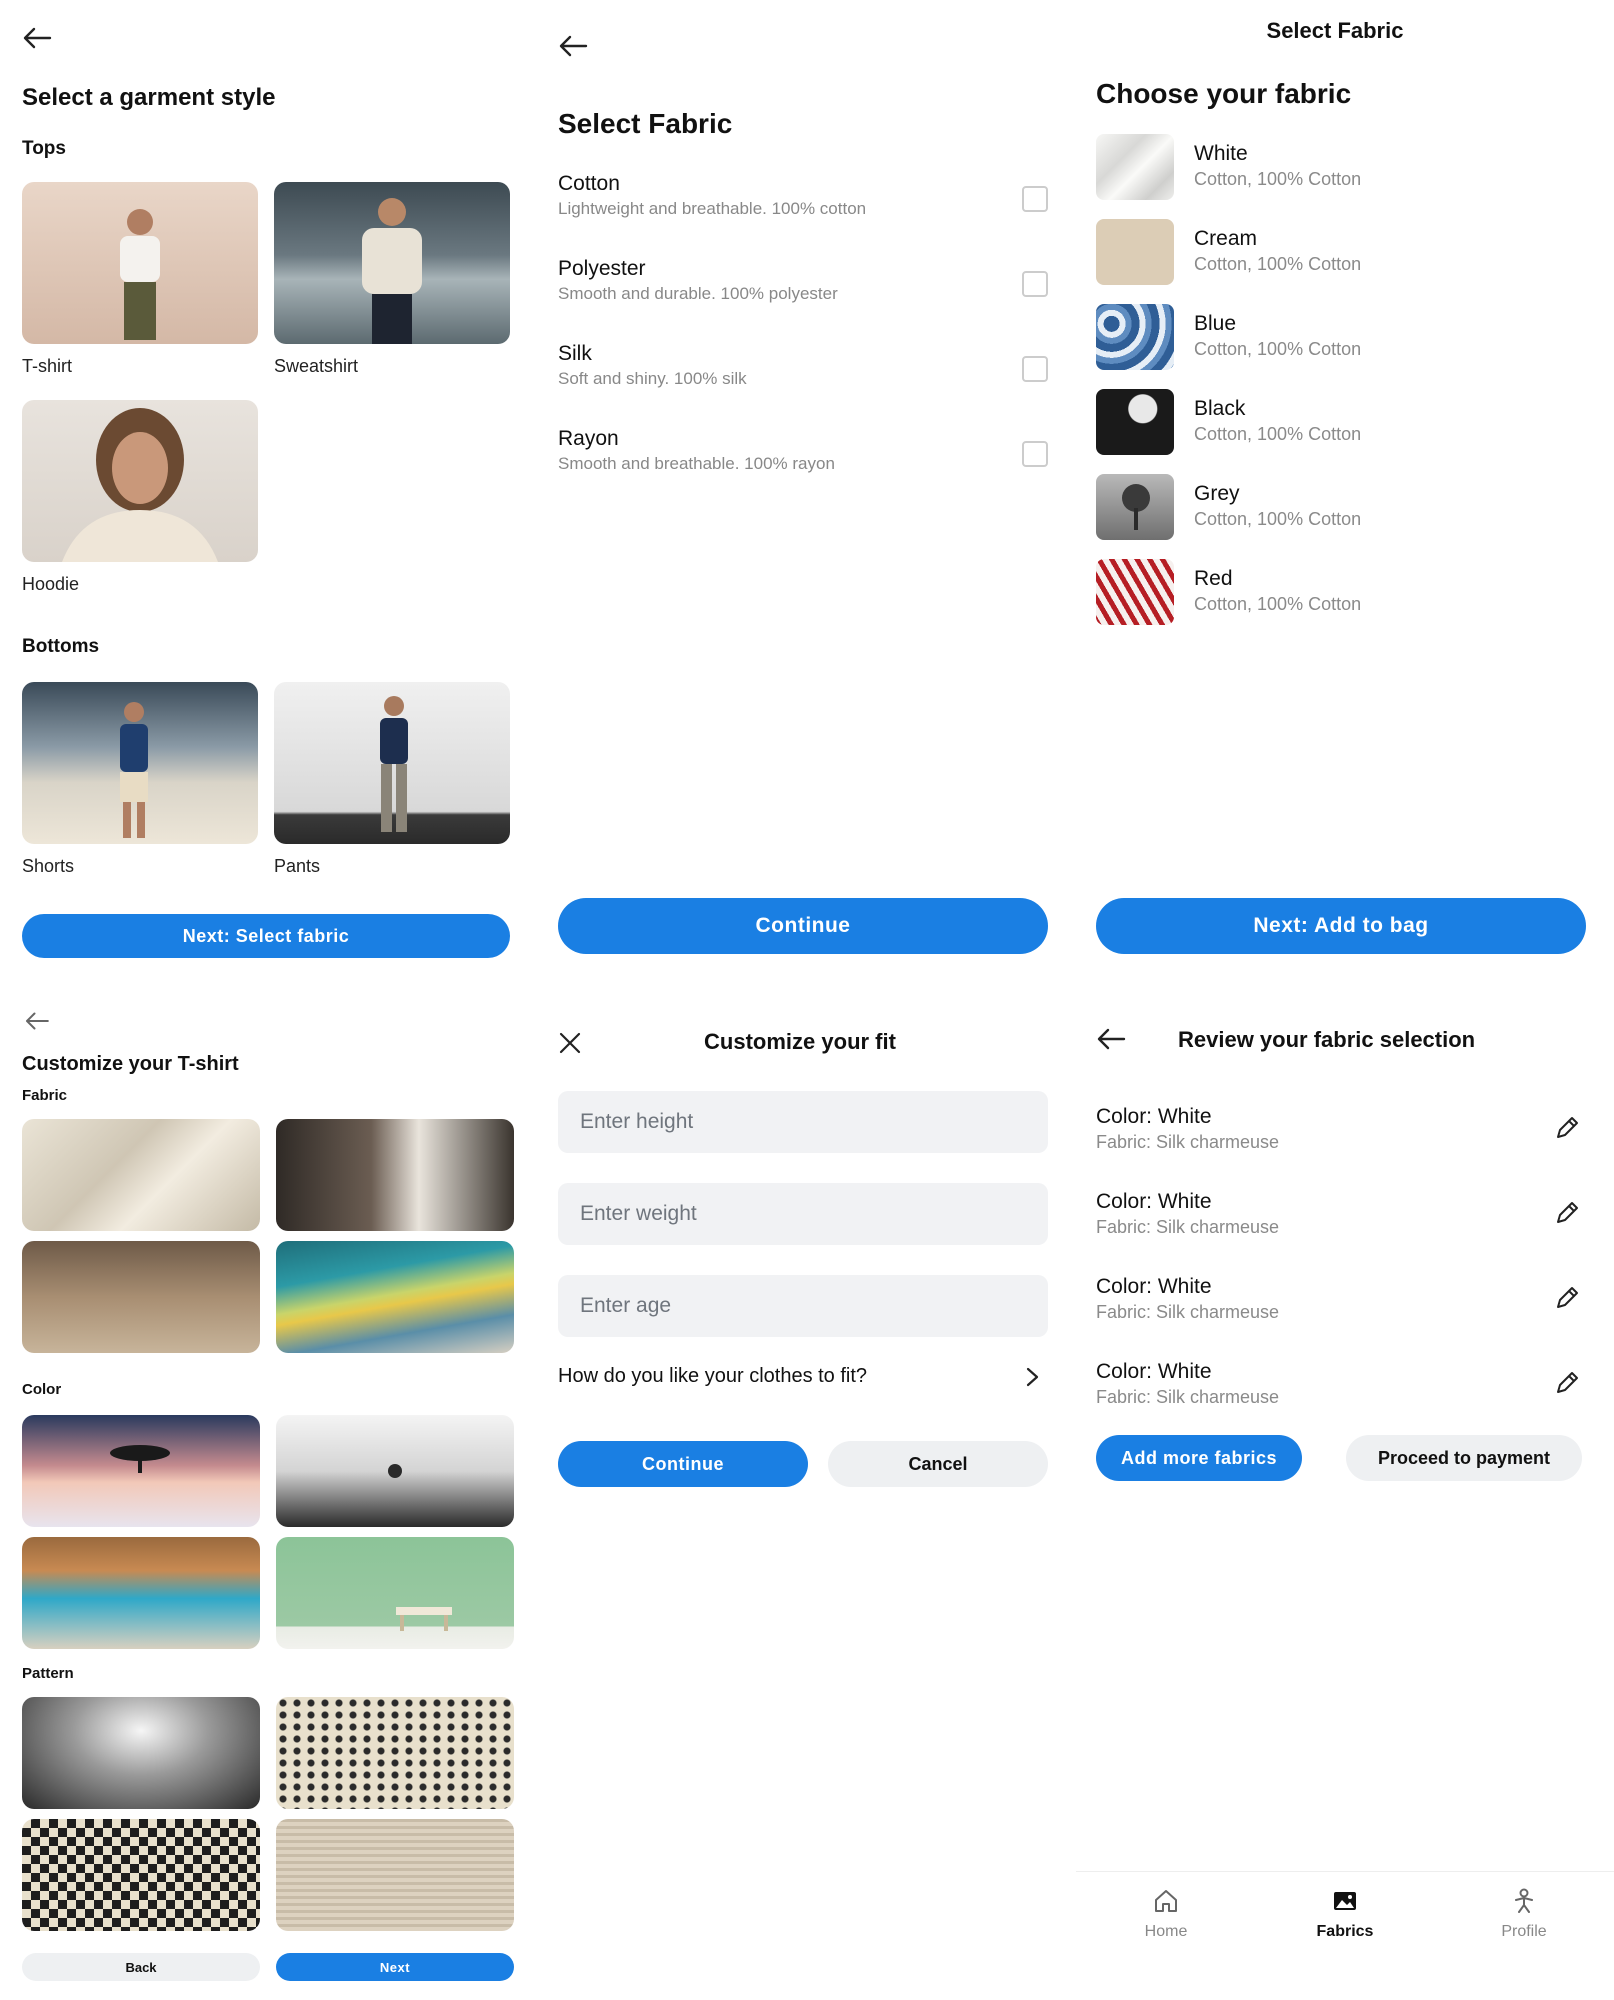 Image resolution: width=1614 pixels, height=2000 pixels. What do you see at coordinates (149, 97) in the screenshot?
I see `page-title: Select a garment style` at bounding box center [149, 97].